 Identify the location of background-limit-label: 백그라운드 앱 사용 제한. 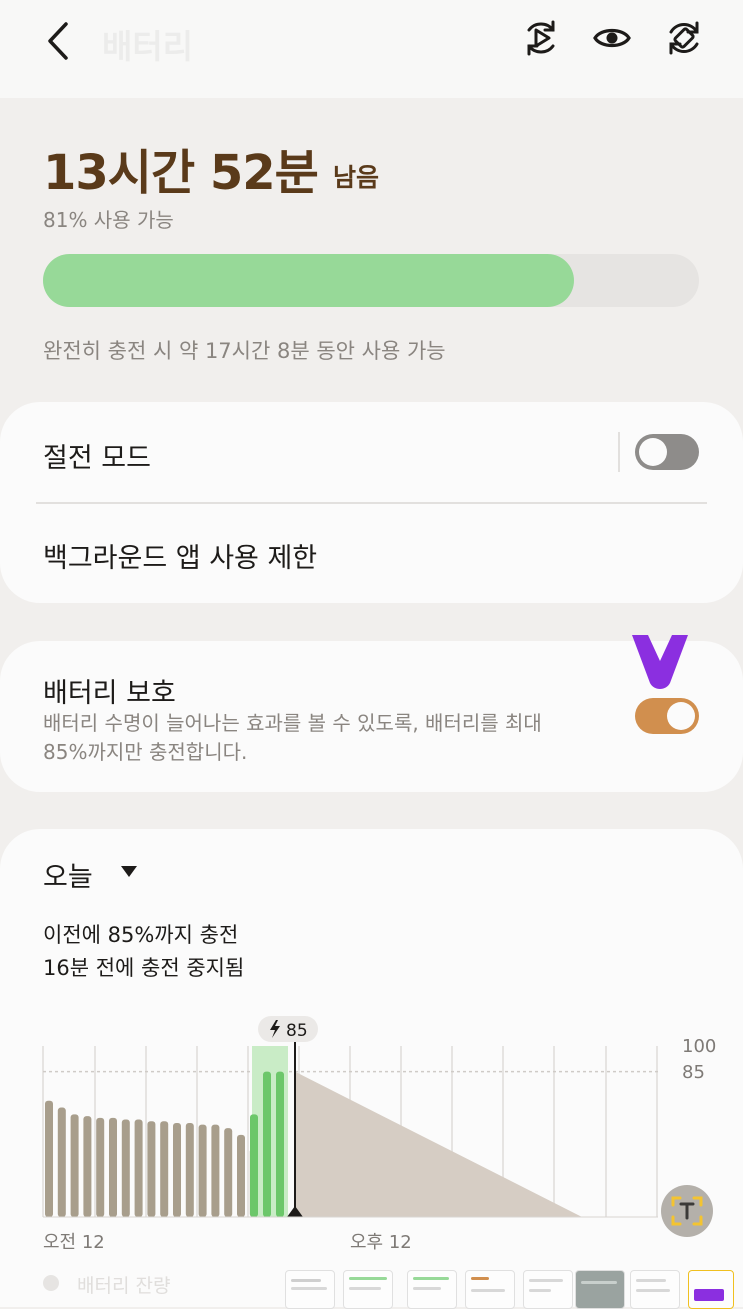
(180, 555).